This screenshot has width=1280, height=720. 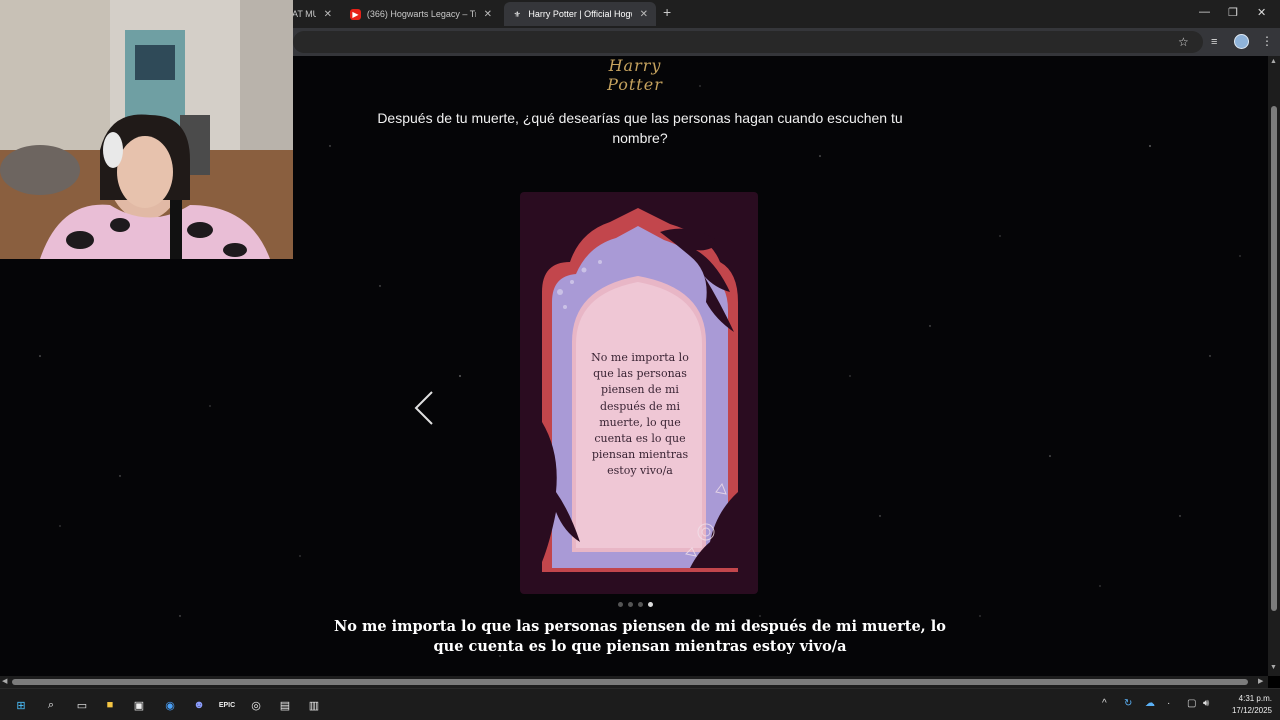 I want to click on windows-start-icon: ⊞, so click(x=21, y=705).